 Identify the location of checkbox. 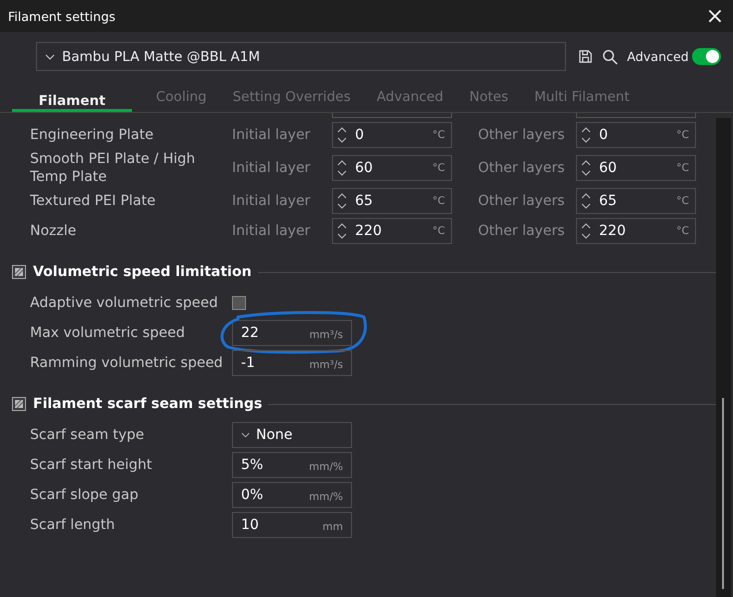
(239, 303).